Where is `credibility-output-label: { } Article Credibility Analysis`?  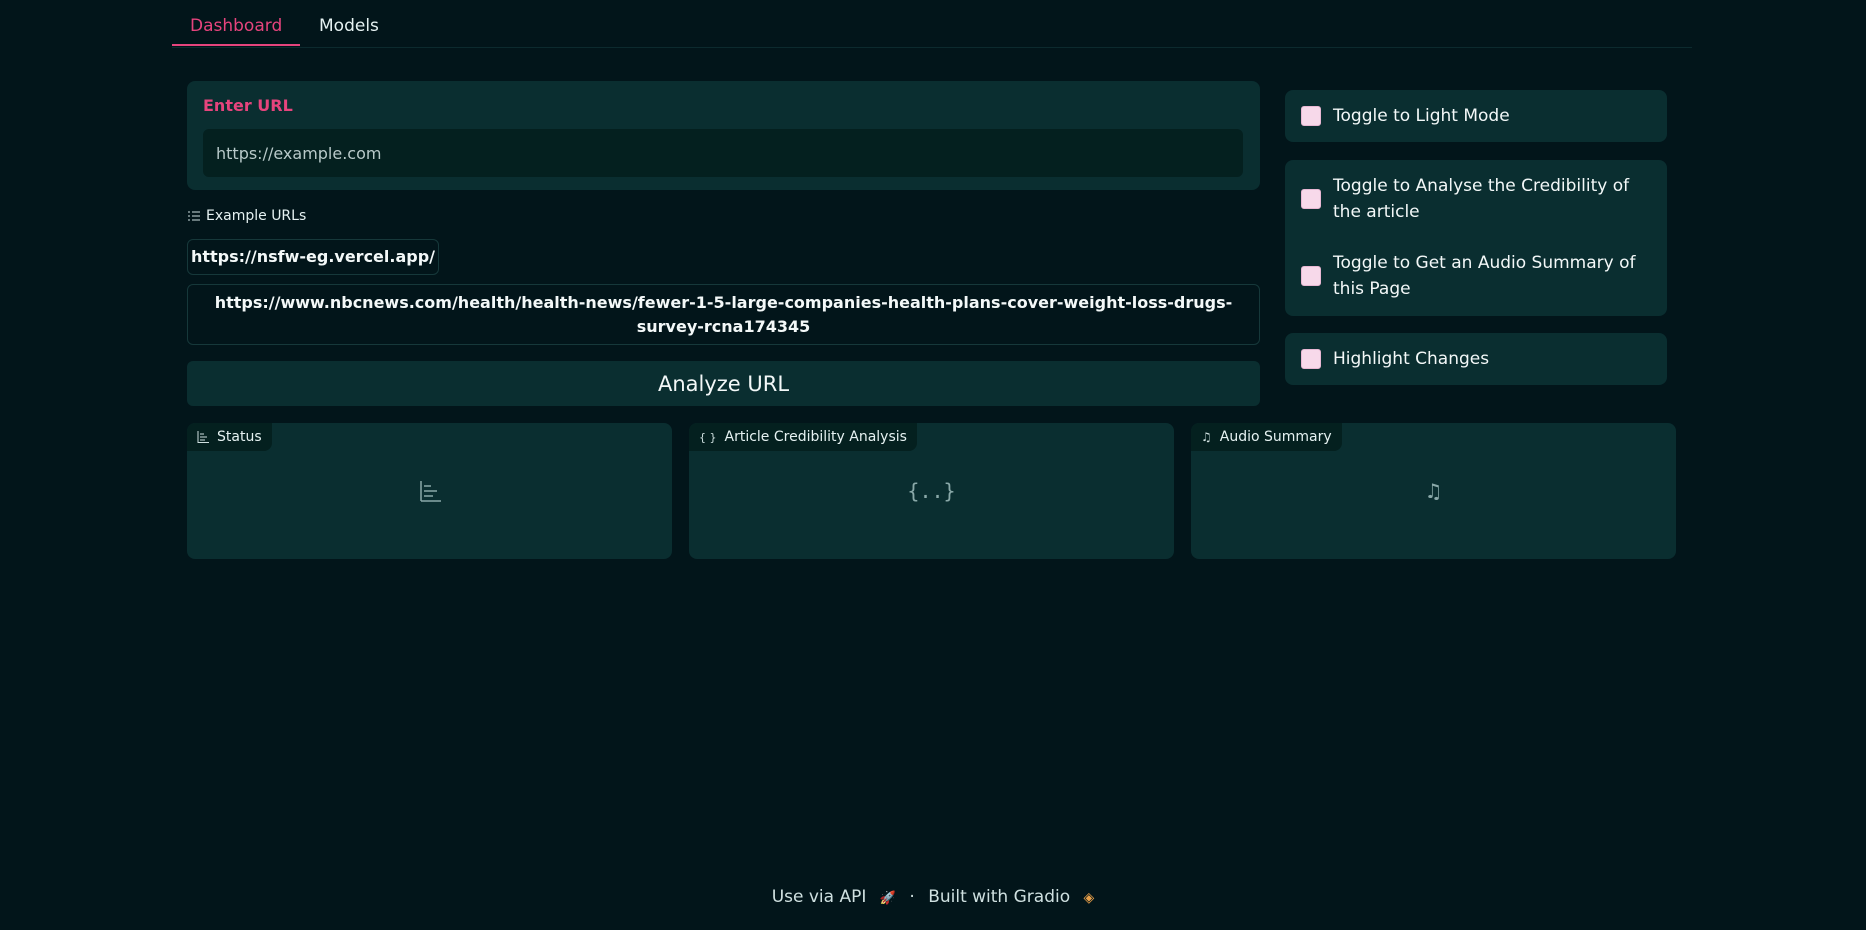 credibility-output-label: { } Article Credibility Analysis is located at coordinates (803, 437).